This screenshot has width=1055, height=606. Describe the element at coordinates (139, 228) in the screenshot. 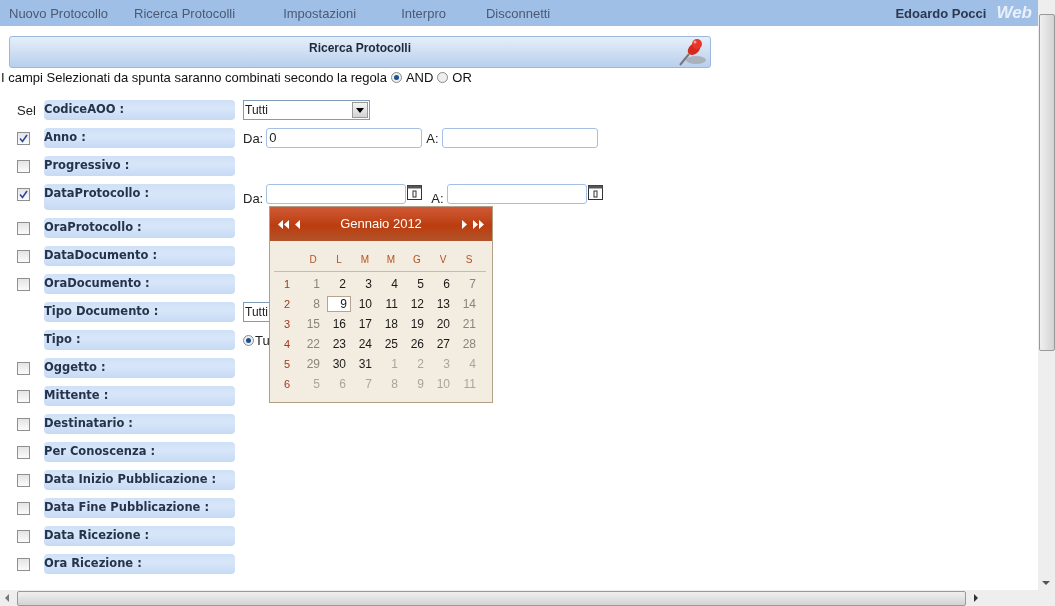

I see `field-label: OraProtocollo :` at that location.